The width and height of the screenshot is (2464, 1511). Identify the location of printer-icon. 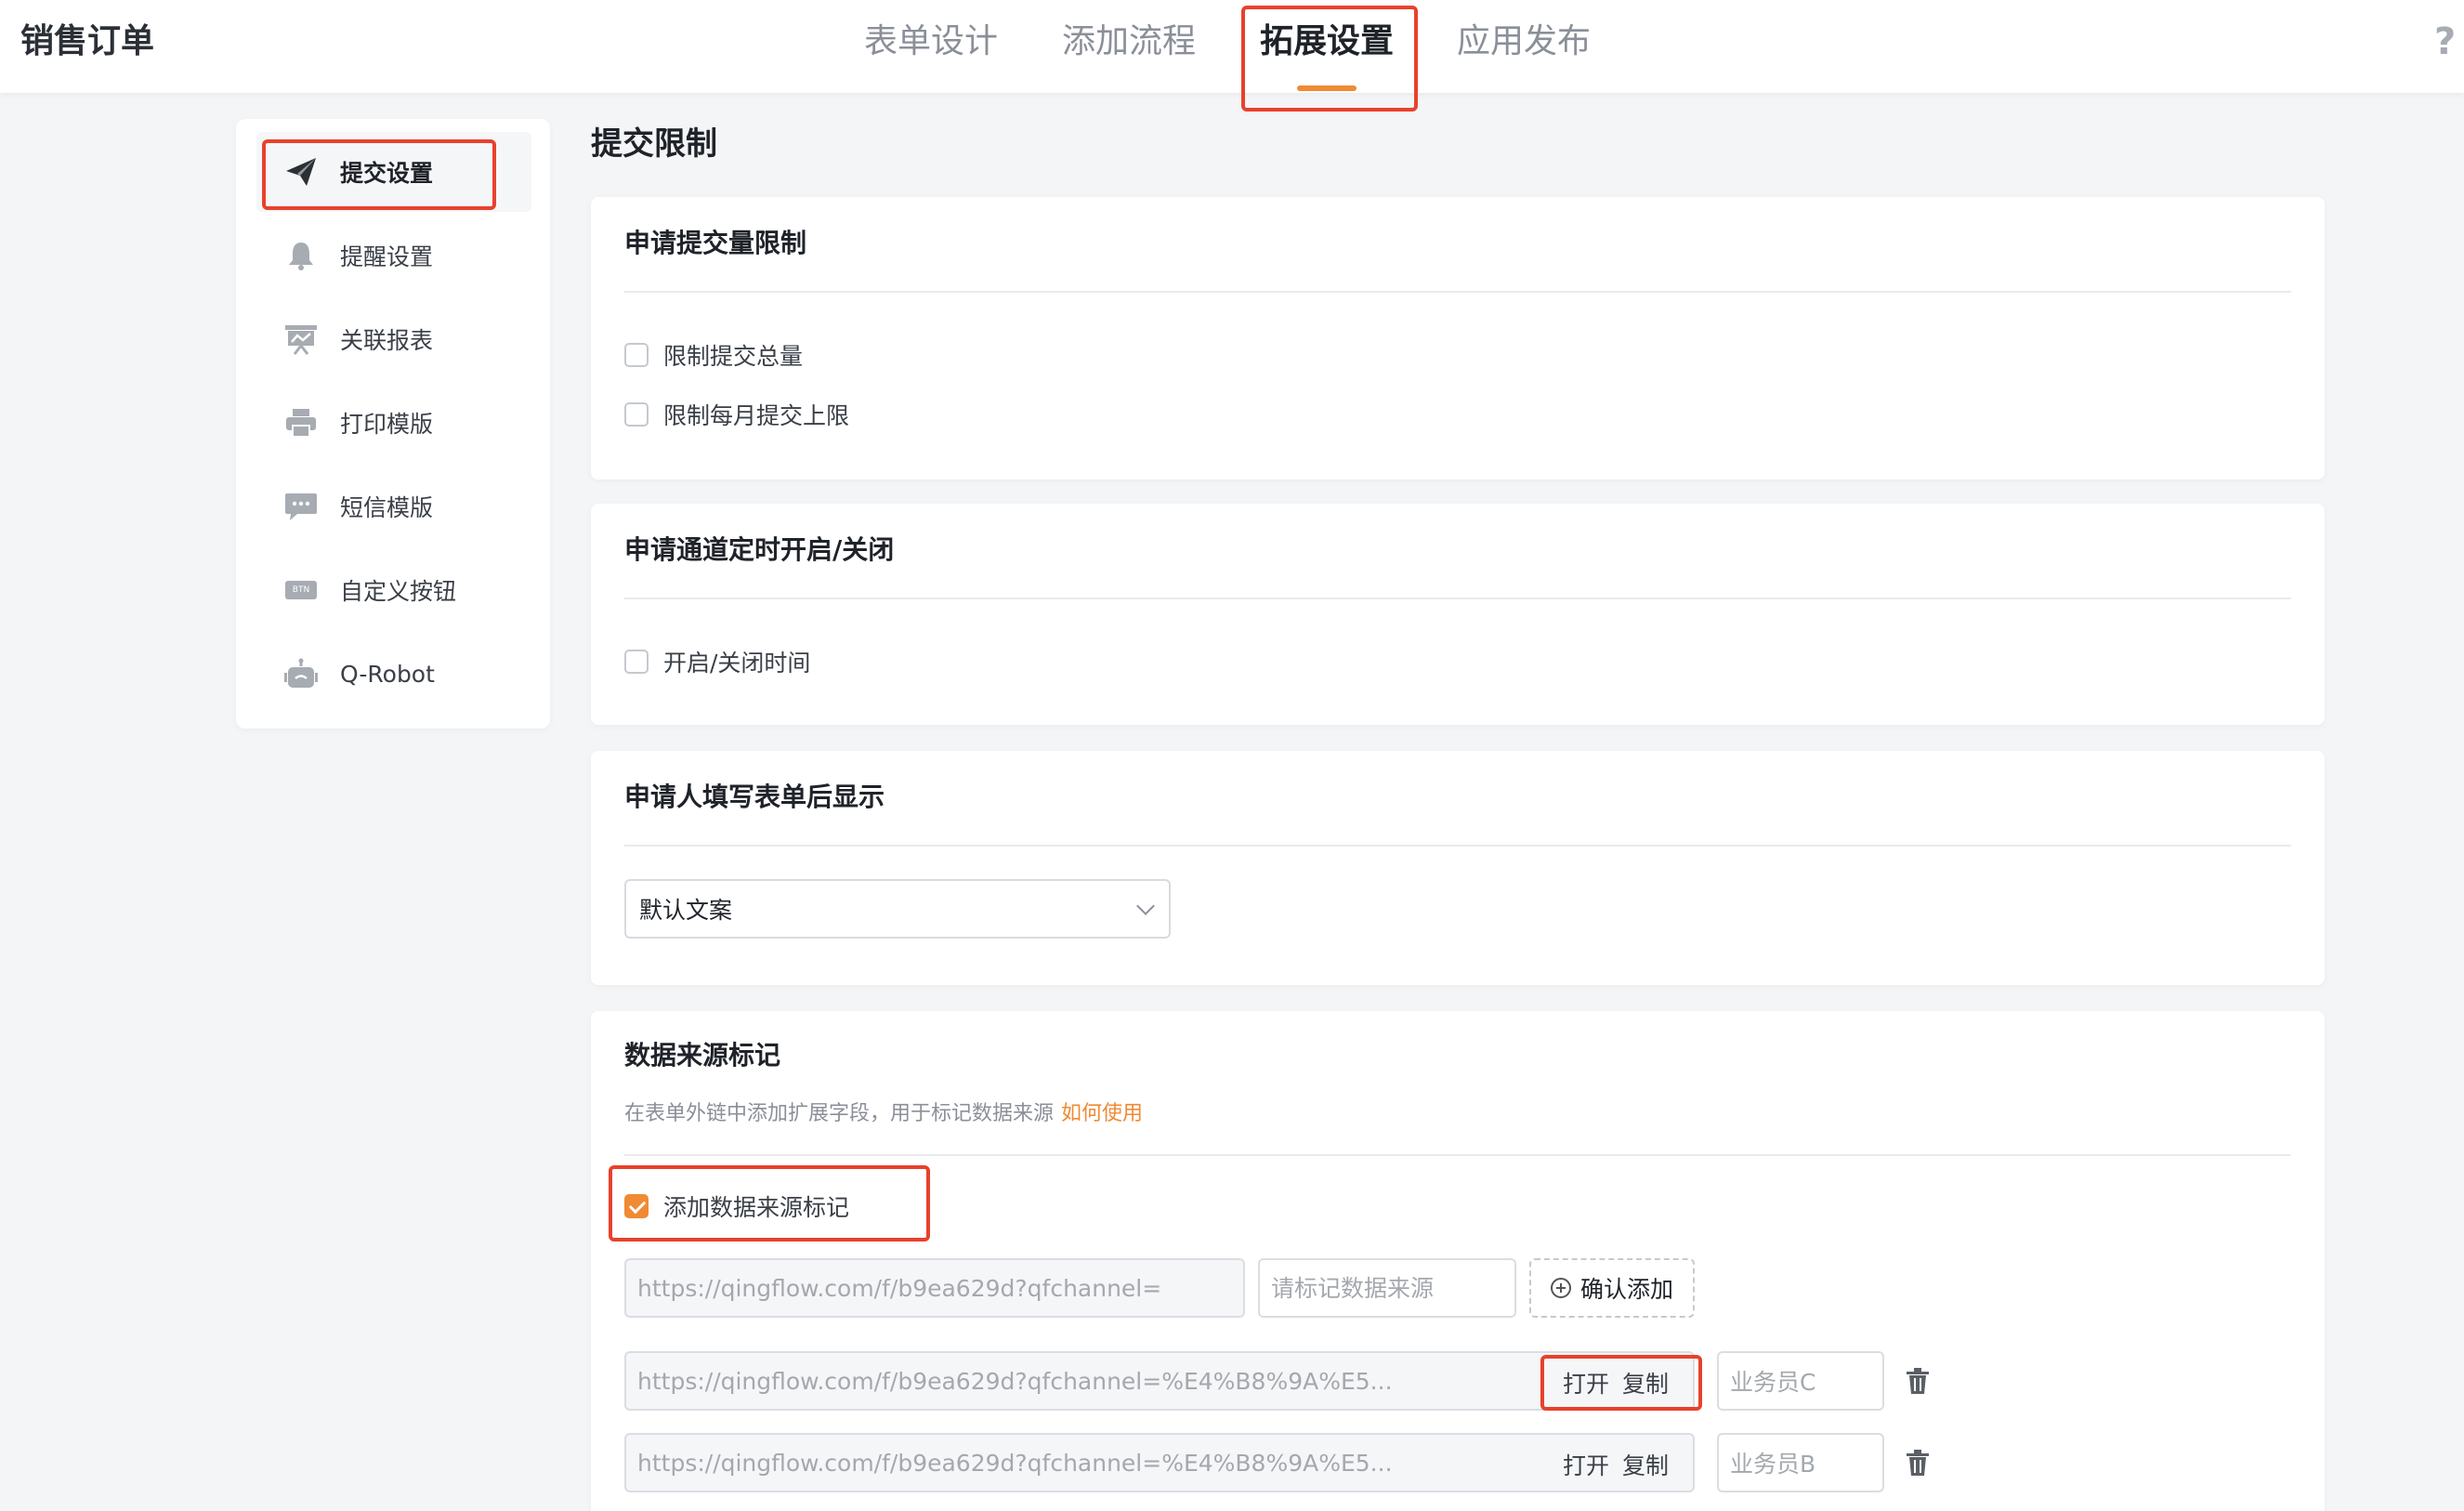
(301, 422).